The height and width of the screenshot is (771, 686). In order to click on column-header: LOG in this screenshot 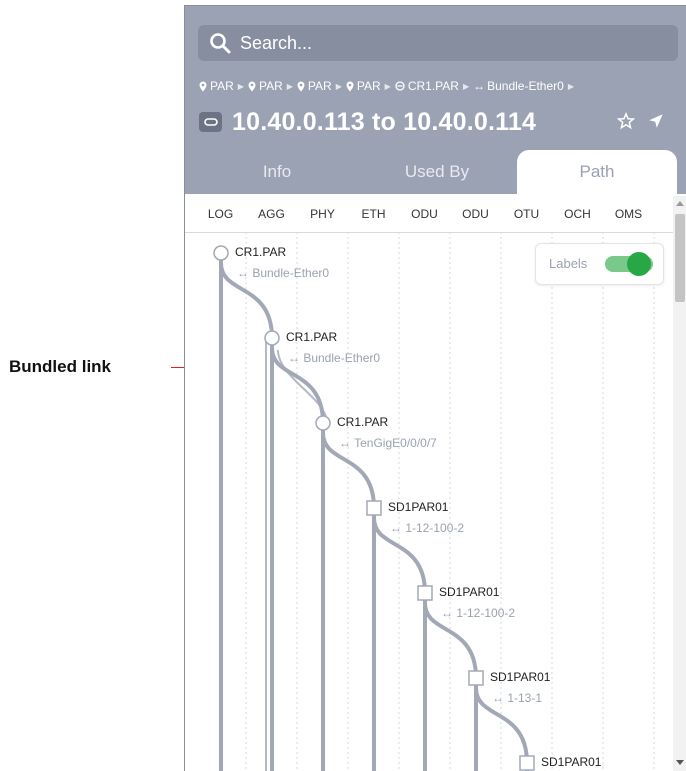, I will do `click(220, 214)`.